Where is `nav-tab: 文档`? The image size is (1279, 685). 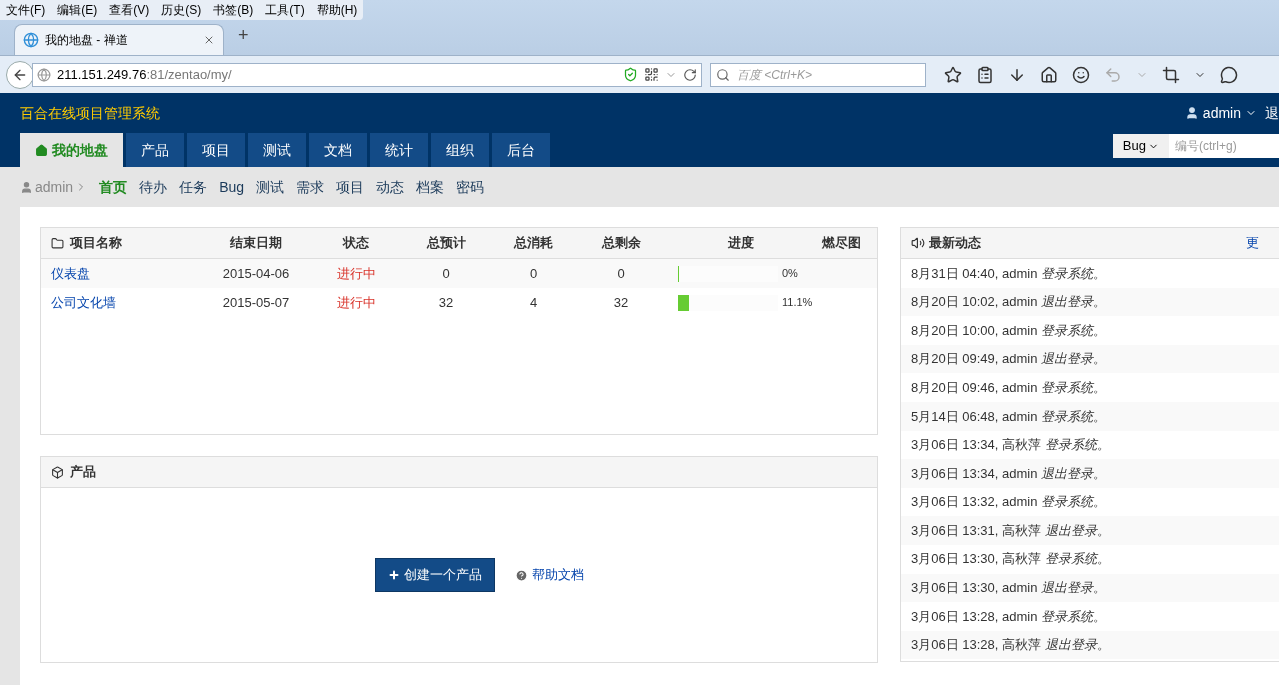 nav-tab: 文档 is located at coordinates (338, 150).